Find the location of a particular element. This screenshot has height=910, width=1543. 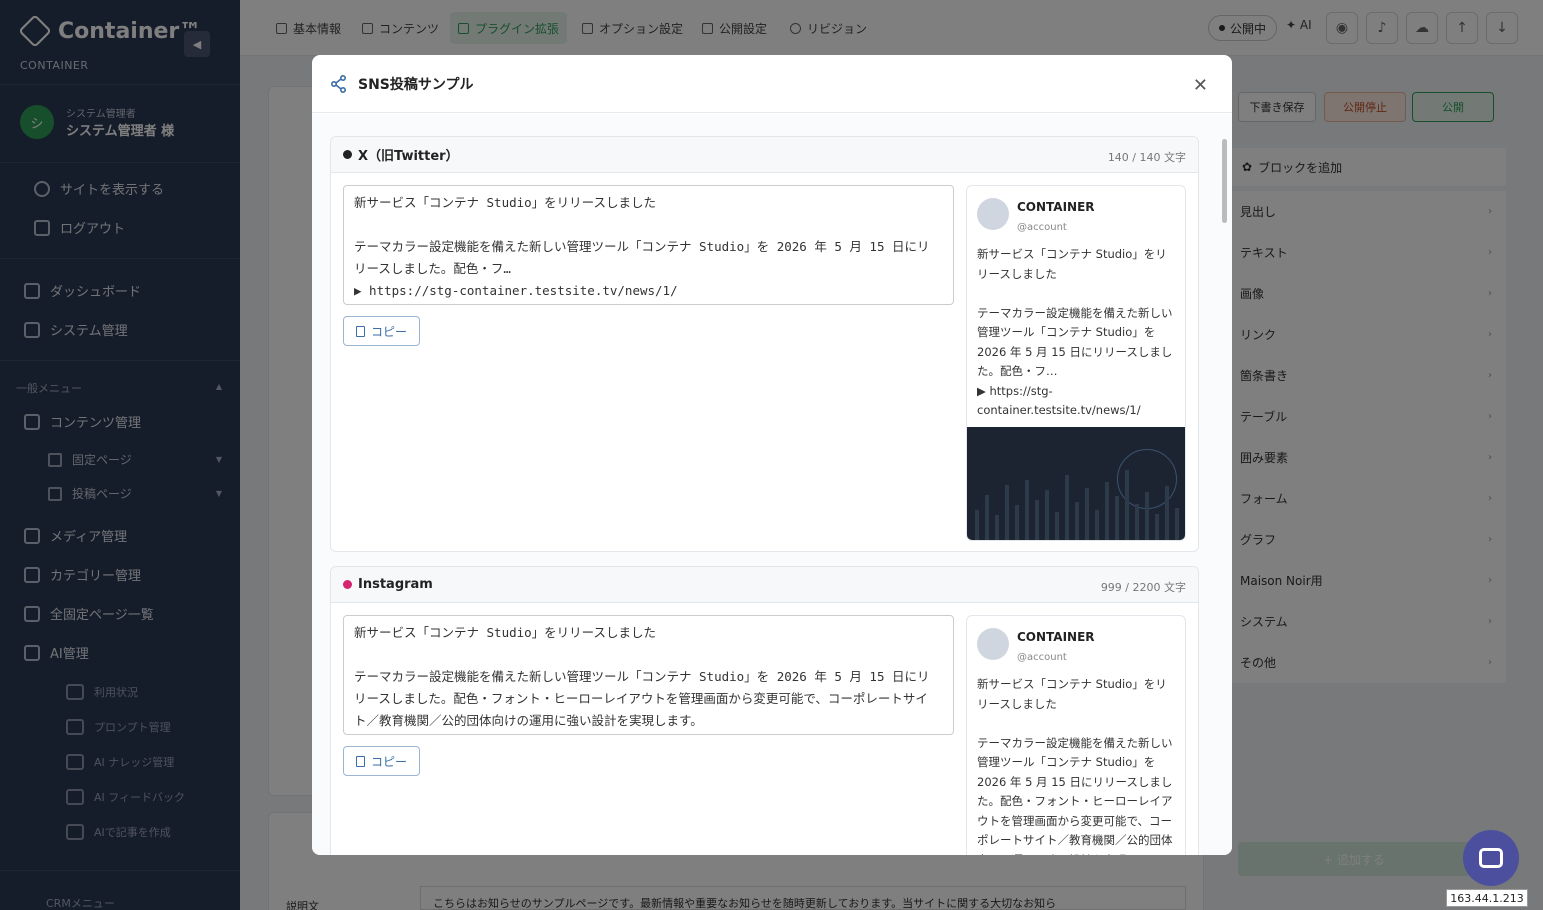

modal-header: SNS投稿サンプル is located at coordinates (772, 84).